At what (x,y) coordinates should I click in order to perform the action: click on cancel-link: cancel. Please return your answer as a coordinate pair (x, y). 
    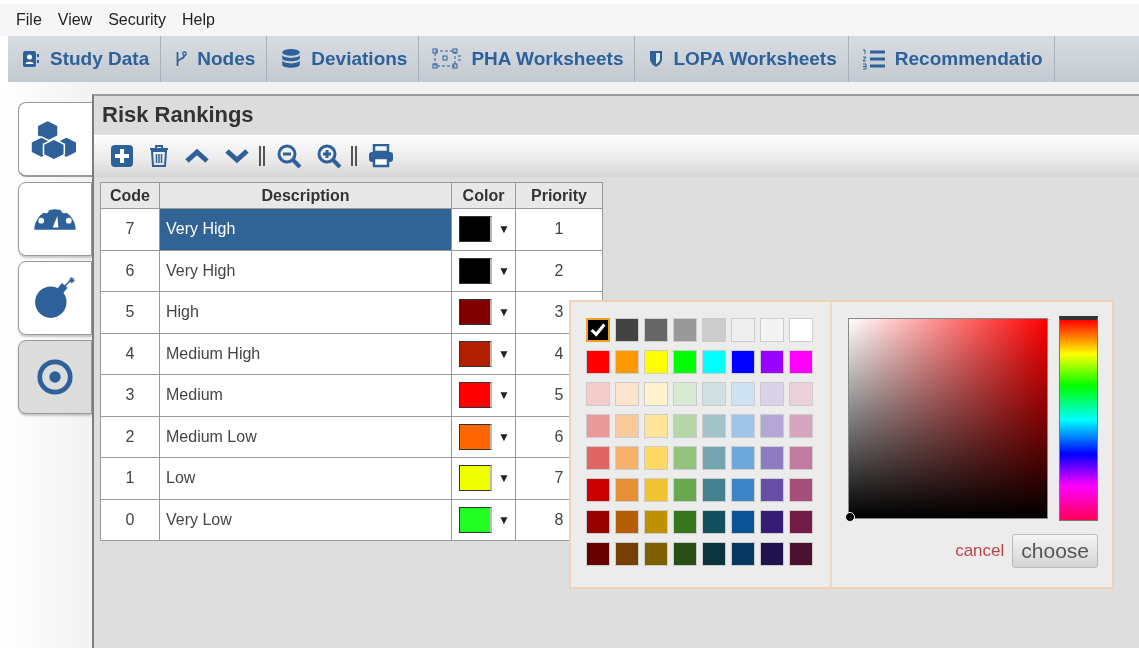
    Looking at the image, I should click on (980, 551).